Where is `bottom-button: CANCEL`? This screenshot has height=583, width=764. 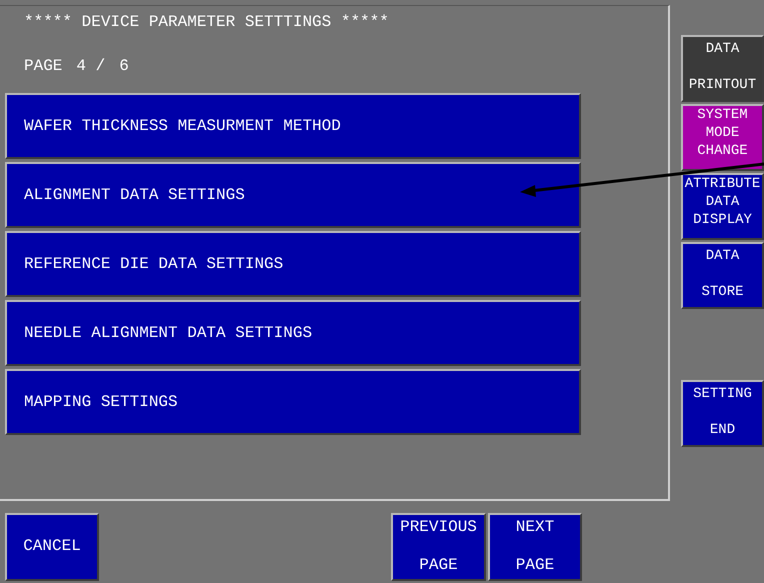
bottom-button: CANCEL is located at coordinates (52, 547).